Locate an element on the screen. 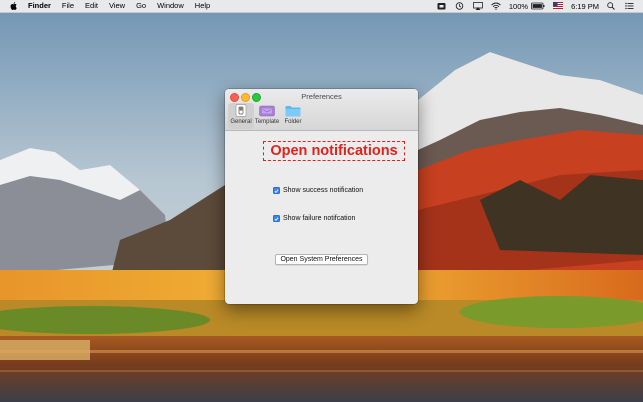 This screenshot has width=643, height=402. menu-go: Go is located at coordinates (141, 6).